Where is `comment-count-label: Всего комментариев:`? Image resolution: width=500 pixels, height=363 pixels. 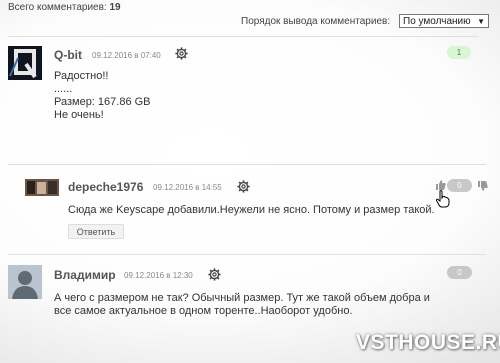
comment-count-label: Всего комментариев: is located at coordinates (57, 7).